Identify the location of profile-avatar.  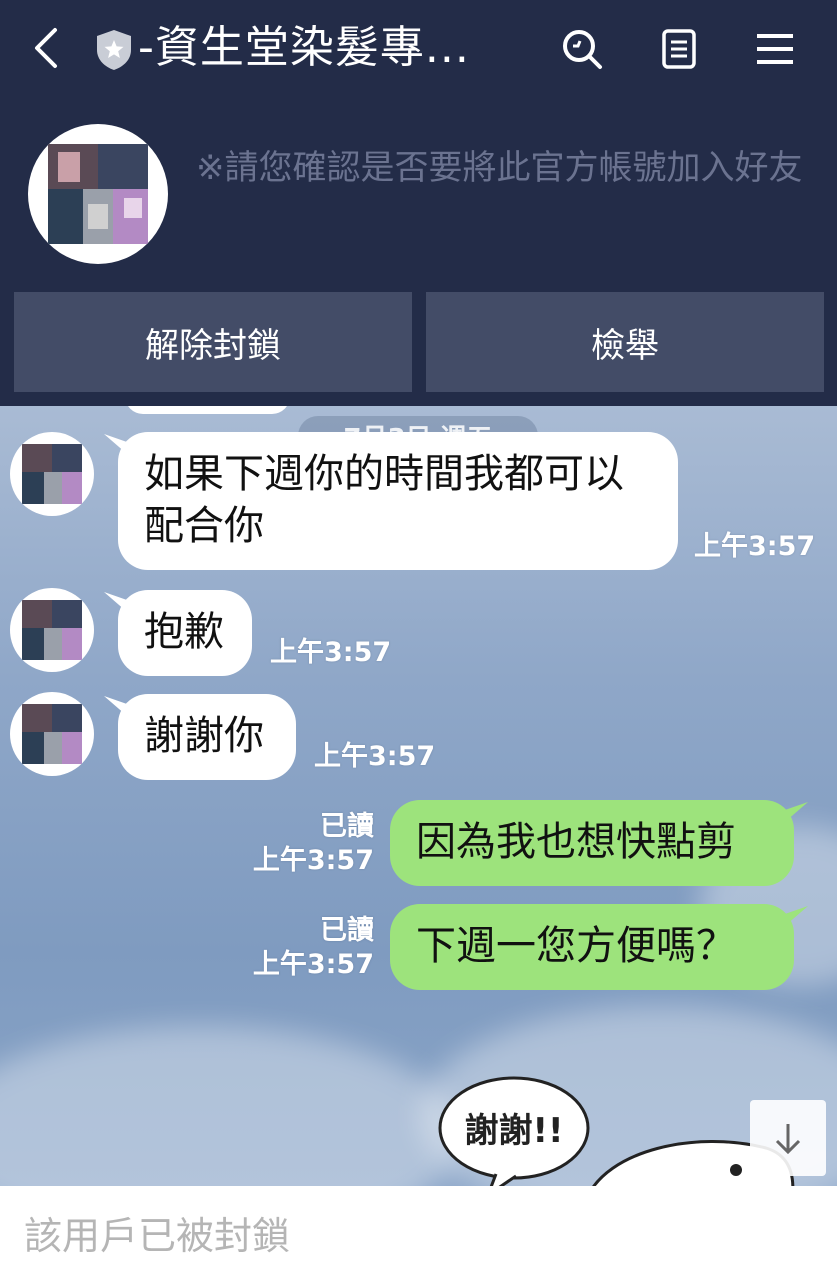
(98, 194).